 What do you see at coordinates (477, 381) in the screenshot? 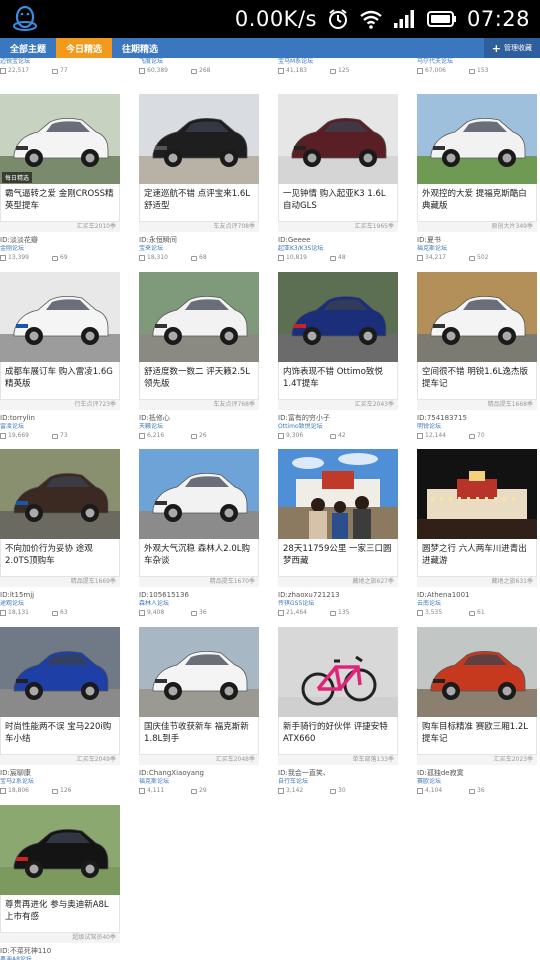
I see `topic-title: 空间很不错 明锐1.6L逸杰版提车记` at bounding box center [477, 381].